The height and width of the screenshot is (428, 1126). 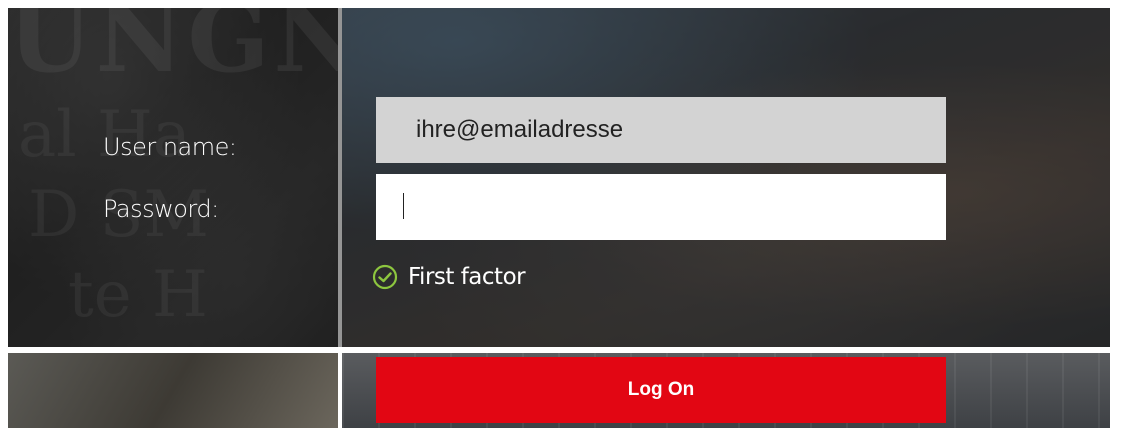 I want to click on check-circle-icon, so click(x=385, y=277).